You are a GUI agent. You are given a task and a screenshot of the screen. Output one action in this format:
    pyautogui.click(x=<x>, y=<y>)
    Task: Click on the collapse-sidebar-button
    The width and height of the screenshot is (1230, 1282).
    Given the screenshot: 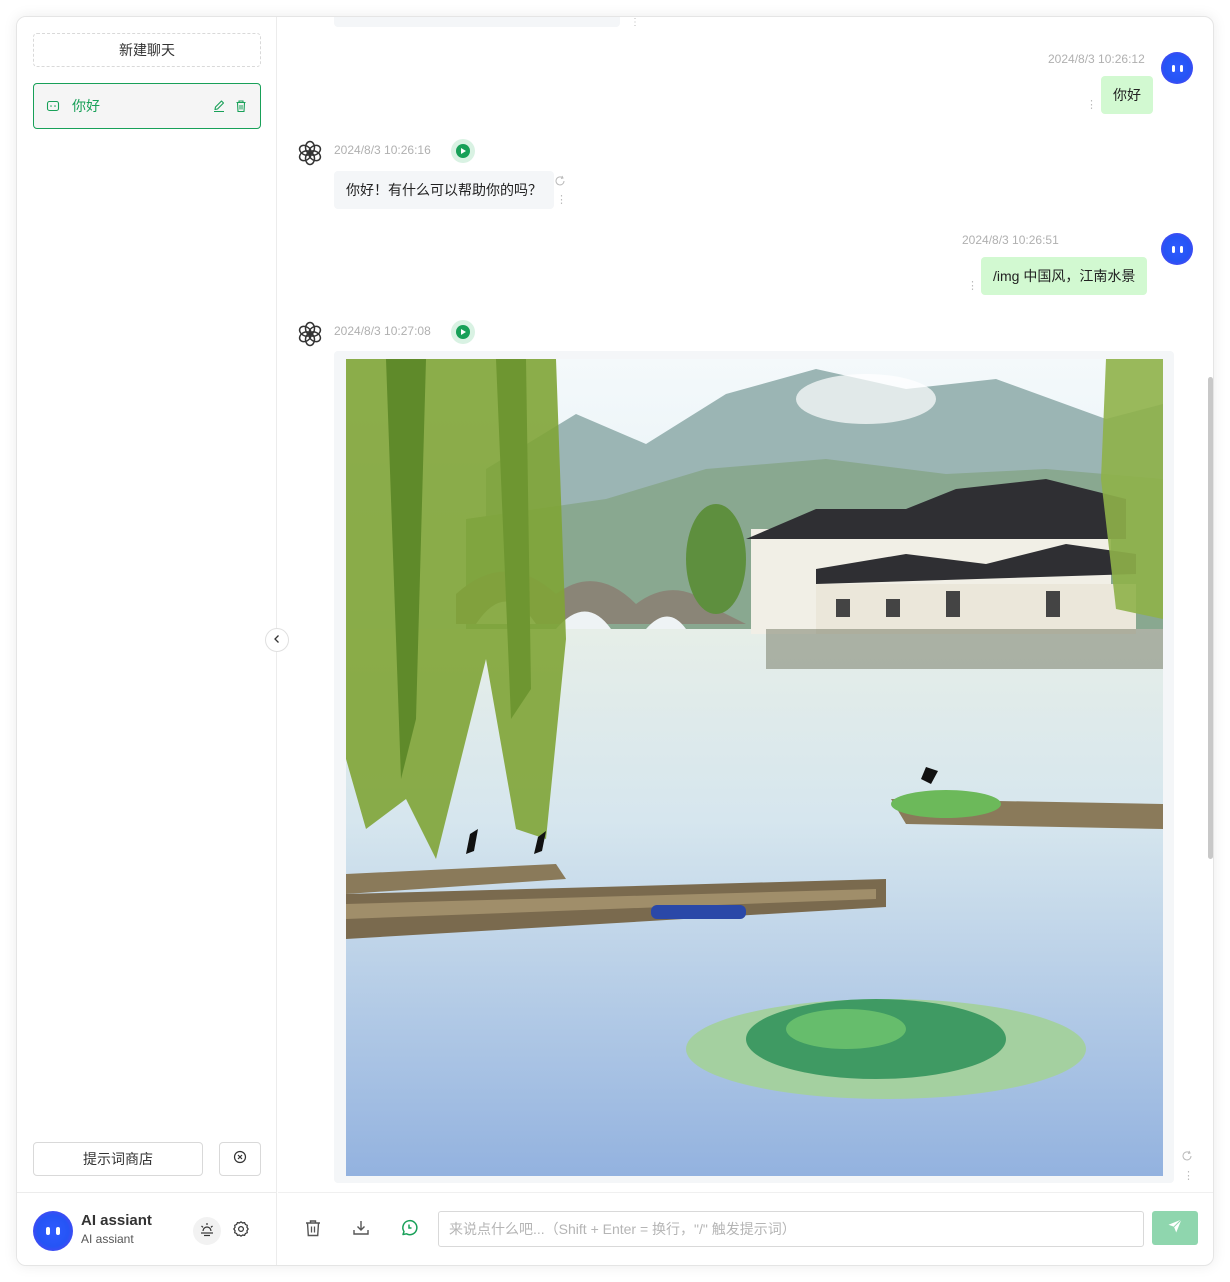 What is the action you would take?
    pyautogui.click(x=277, y=640)
    